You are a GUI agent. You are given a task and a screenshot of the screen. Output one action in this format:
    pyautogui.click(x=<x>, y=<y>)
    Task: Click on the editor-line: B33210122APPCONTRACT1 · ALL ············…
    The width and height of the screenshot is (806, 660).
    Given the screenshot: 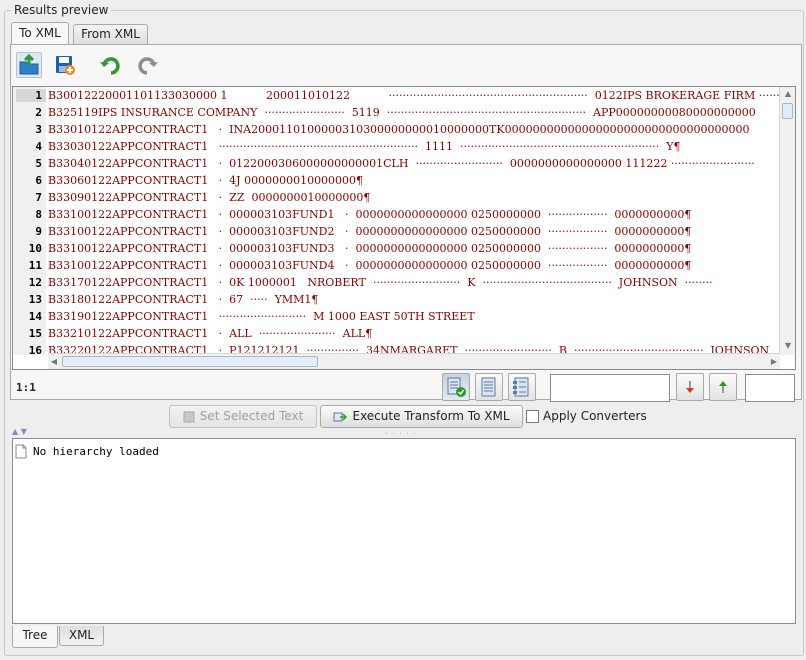 What is the action you would take?
    pyautogui.click(x=210, y=333)
    